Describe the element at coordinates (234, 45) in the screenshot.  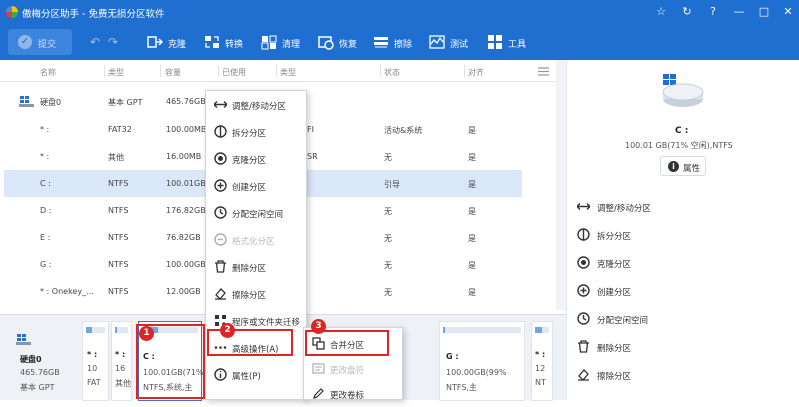
I see `convert-label: 转换` at that location.